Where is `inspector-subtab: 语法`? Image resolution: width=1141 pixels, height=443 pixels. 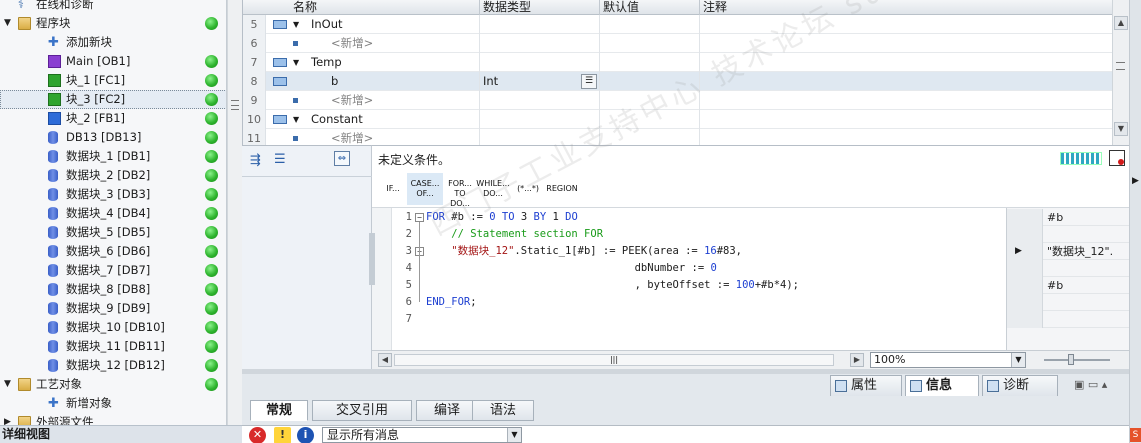 inspector-subtab: 语法 is located at coordinates (503, 410).